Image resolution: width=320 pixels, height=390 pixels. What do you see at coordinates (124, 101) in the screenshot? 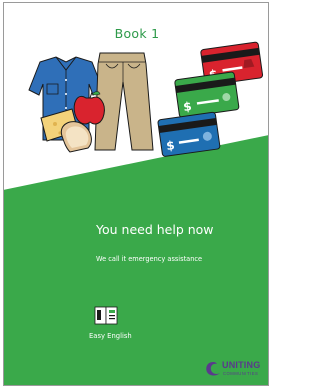
I see `trousers-icon` at bounding box center [124, 101].